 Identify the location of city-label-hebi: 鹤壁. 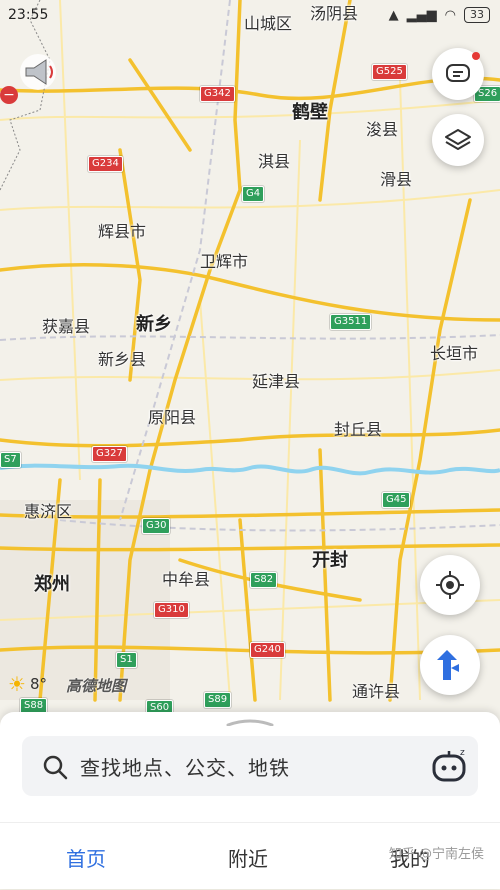
(310, 111).